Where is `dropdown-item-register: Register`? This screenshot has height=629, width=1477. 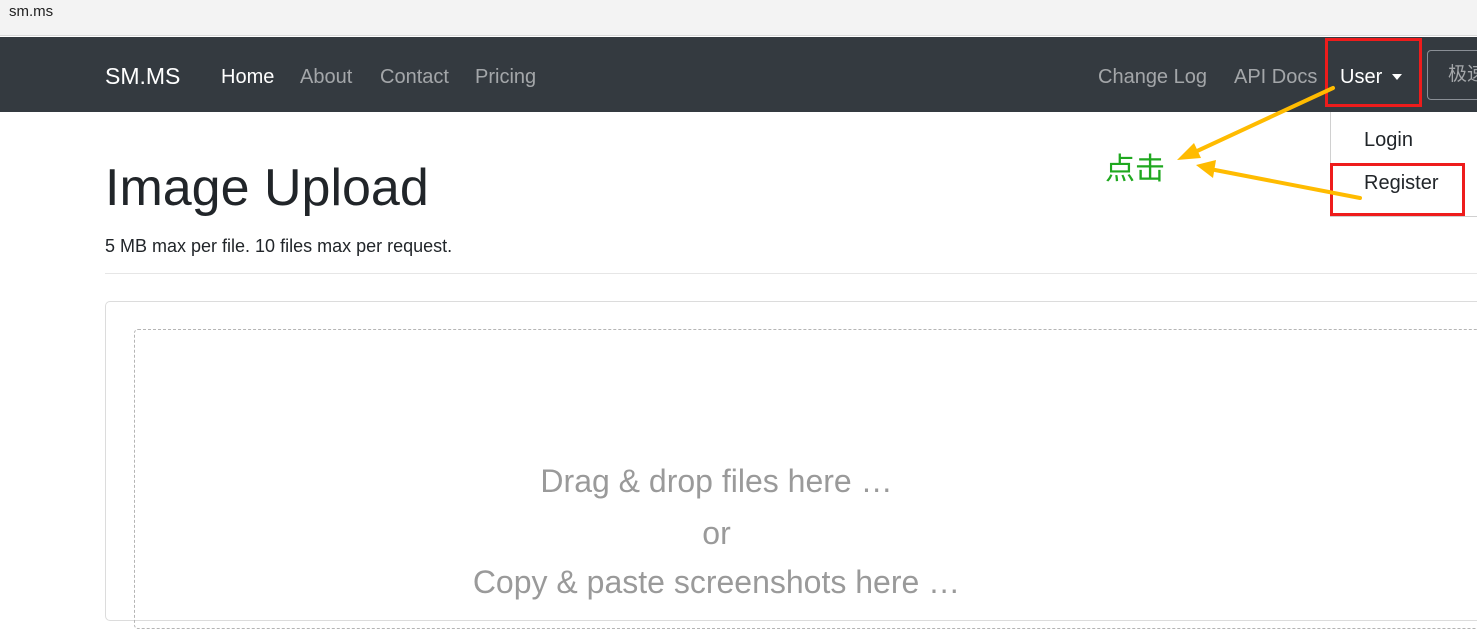
dropdown-item-register: Register is located at coordinates (1401, 183).